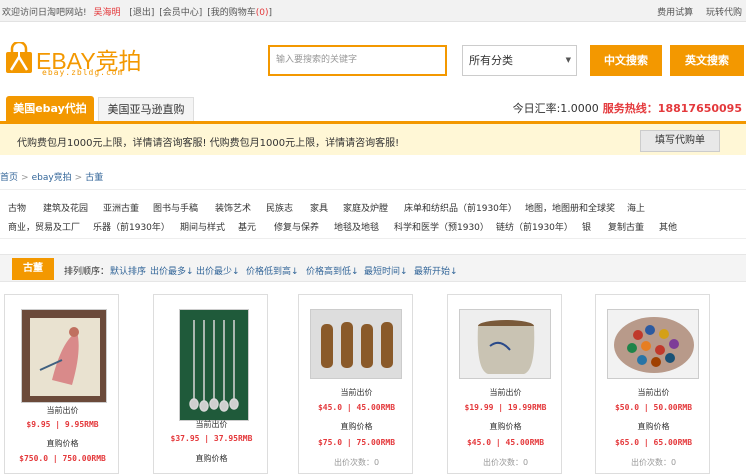 The width and height of the screenshot is (746, 474). What do you see at coordinates (724, 13) in the screenshot?
I see `play-guide-link: 玩转代购` at bounding box center [724, 13].